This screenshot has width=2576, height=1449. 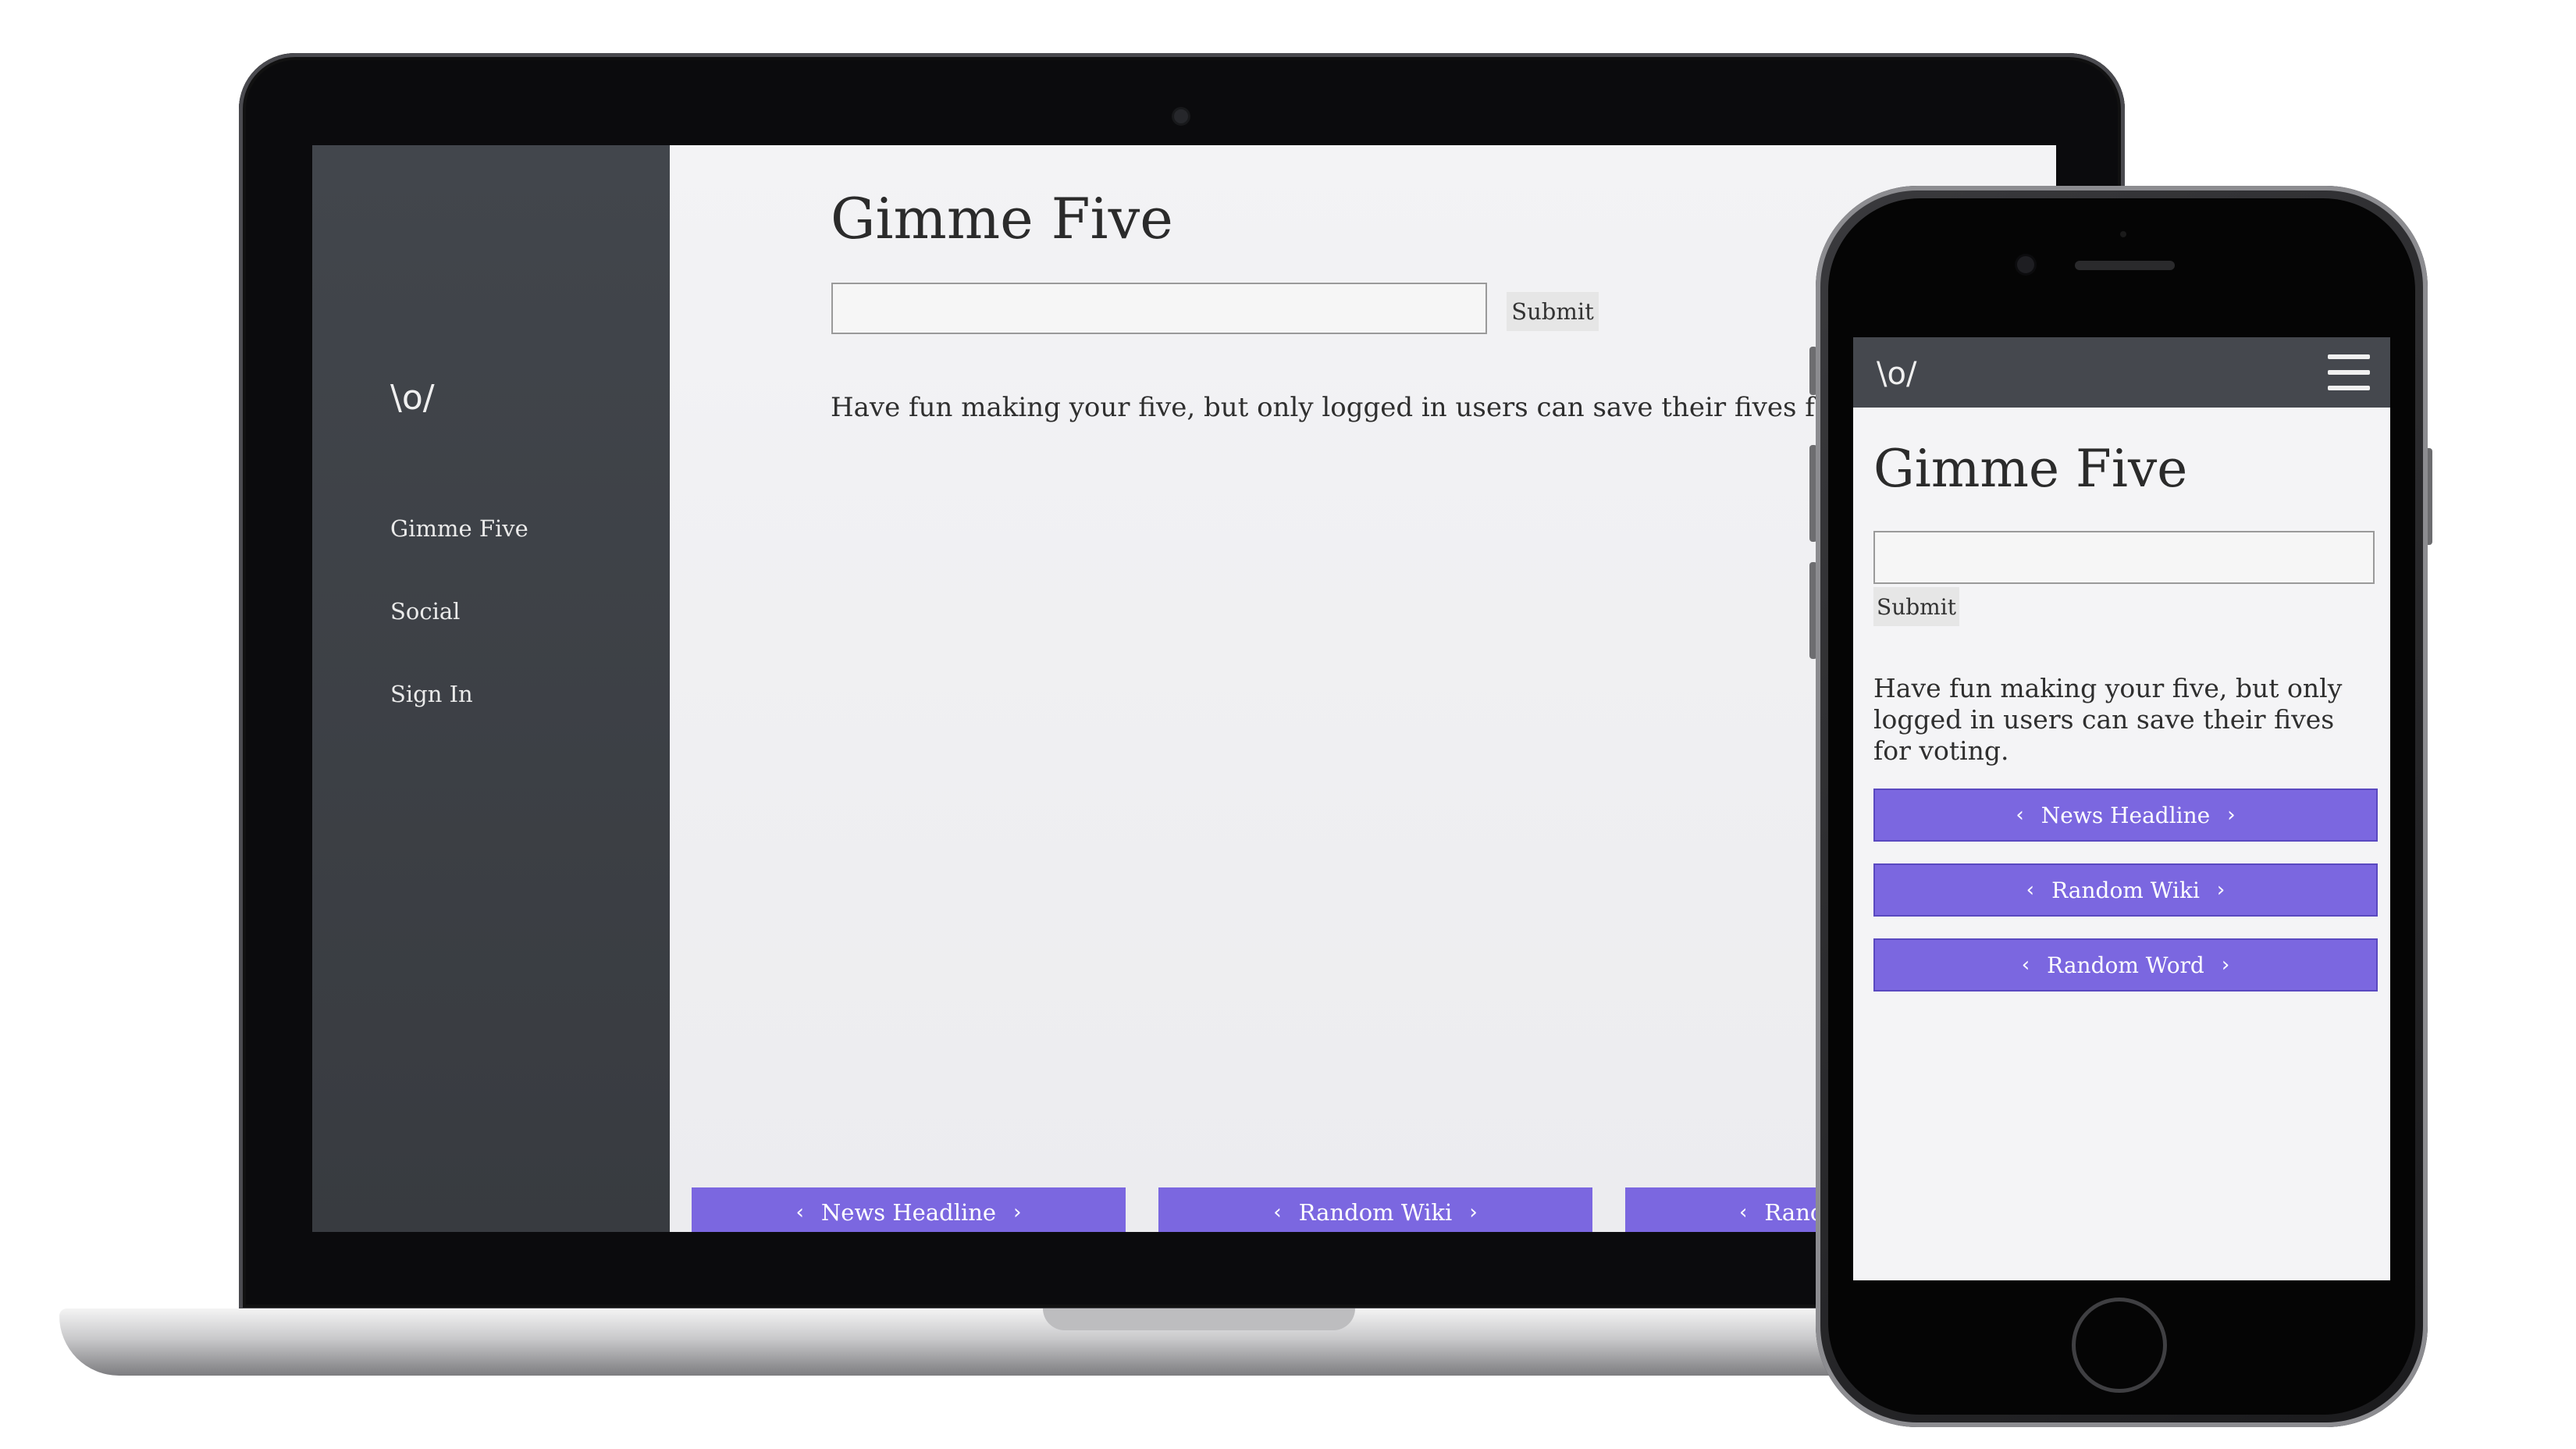 I want to click on phone-logo: \o/, so click(x=1897, y=374).